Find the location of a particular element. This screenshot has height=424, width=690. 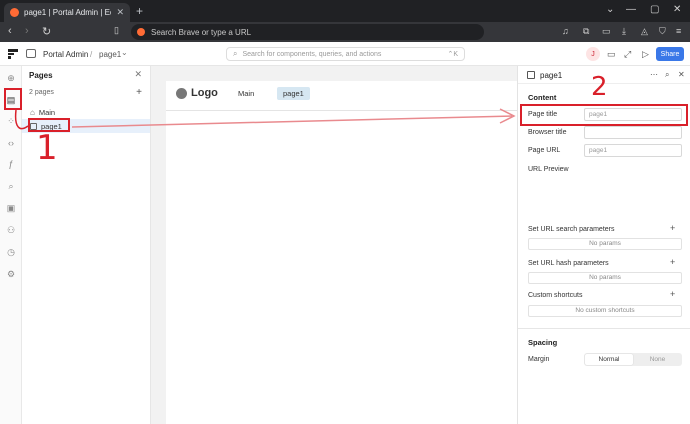

section-divider is located at coordinates (604, 328).